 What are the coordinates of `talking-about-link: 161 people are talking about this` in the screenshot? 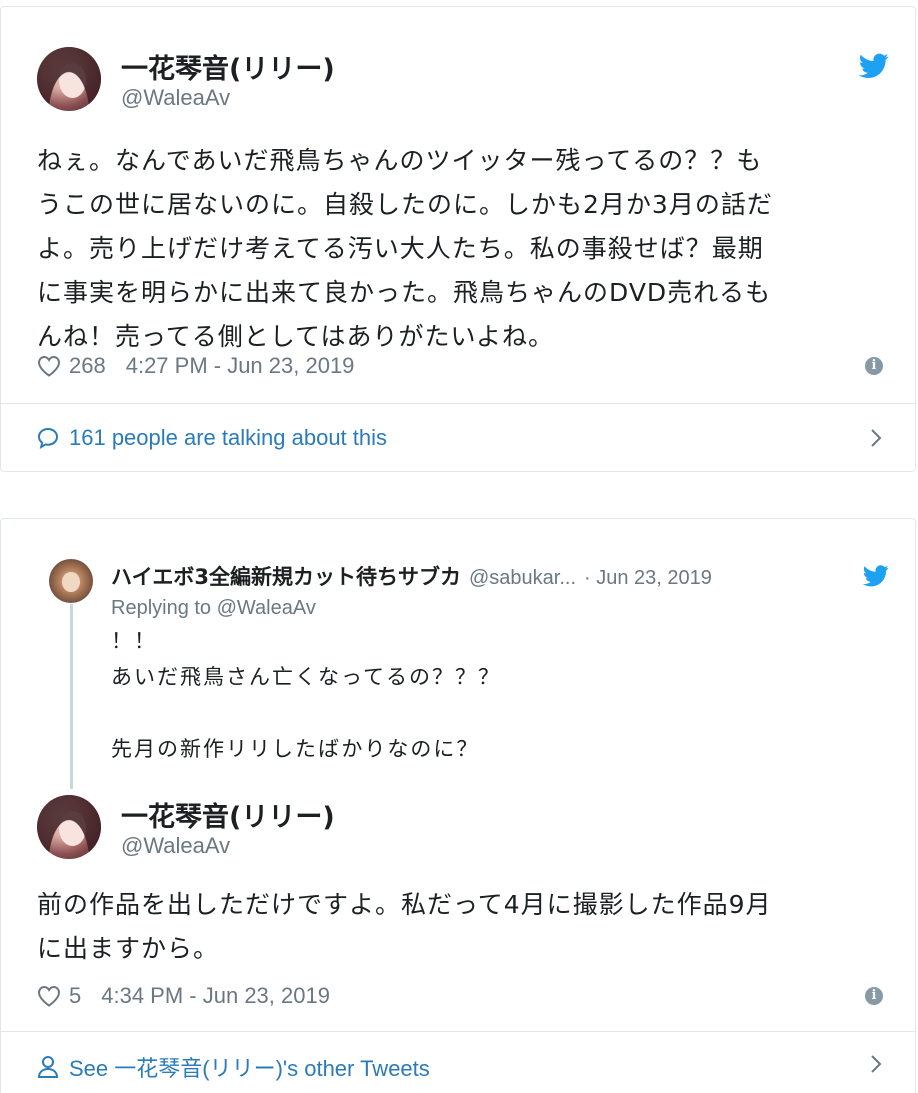 It's located at (212, 438).